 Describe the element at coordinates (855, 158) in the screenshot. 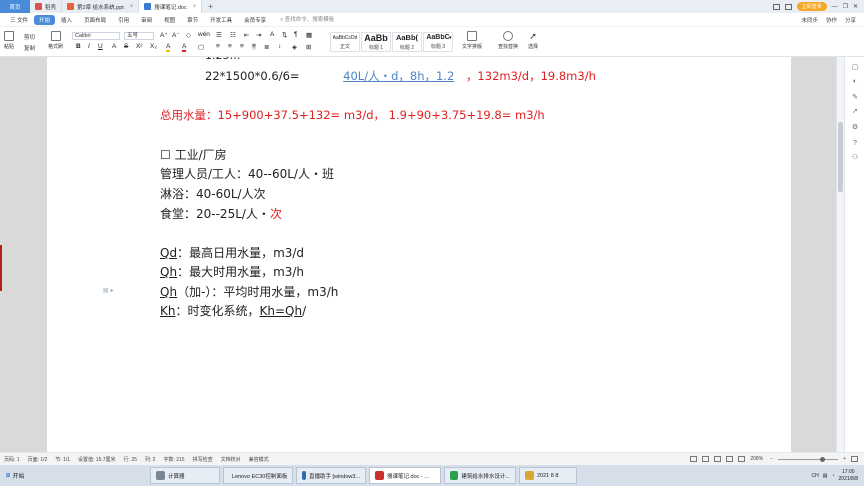

I see `share-side-icon: ⚇` at that location.